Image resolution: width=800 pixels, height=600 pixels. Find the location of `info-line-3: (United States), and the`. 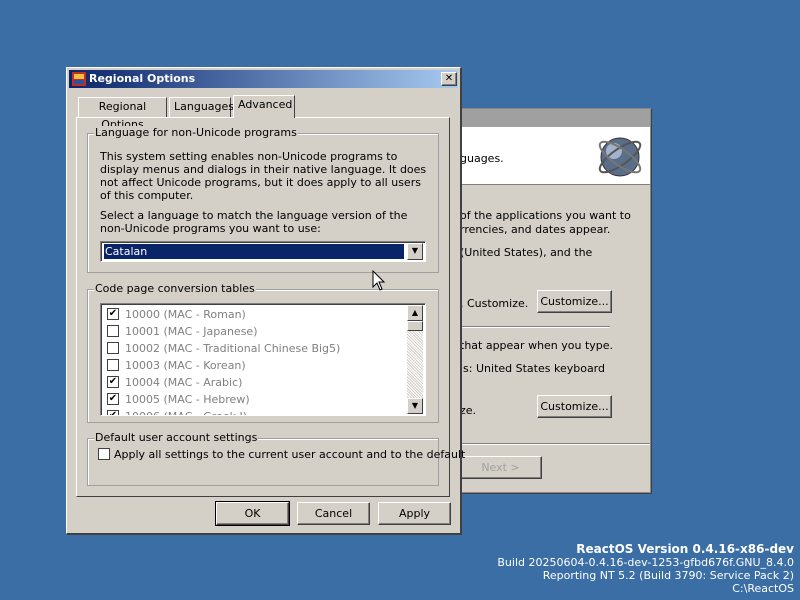

info-line-3: (United States), and the is located at coordinates (526, 252).